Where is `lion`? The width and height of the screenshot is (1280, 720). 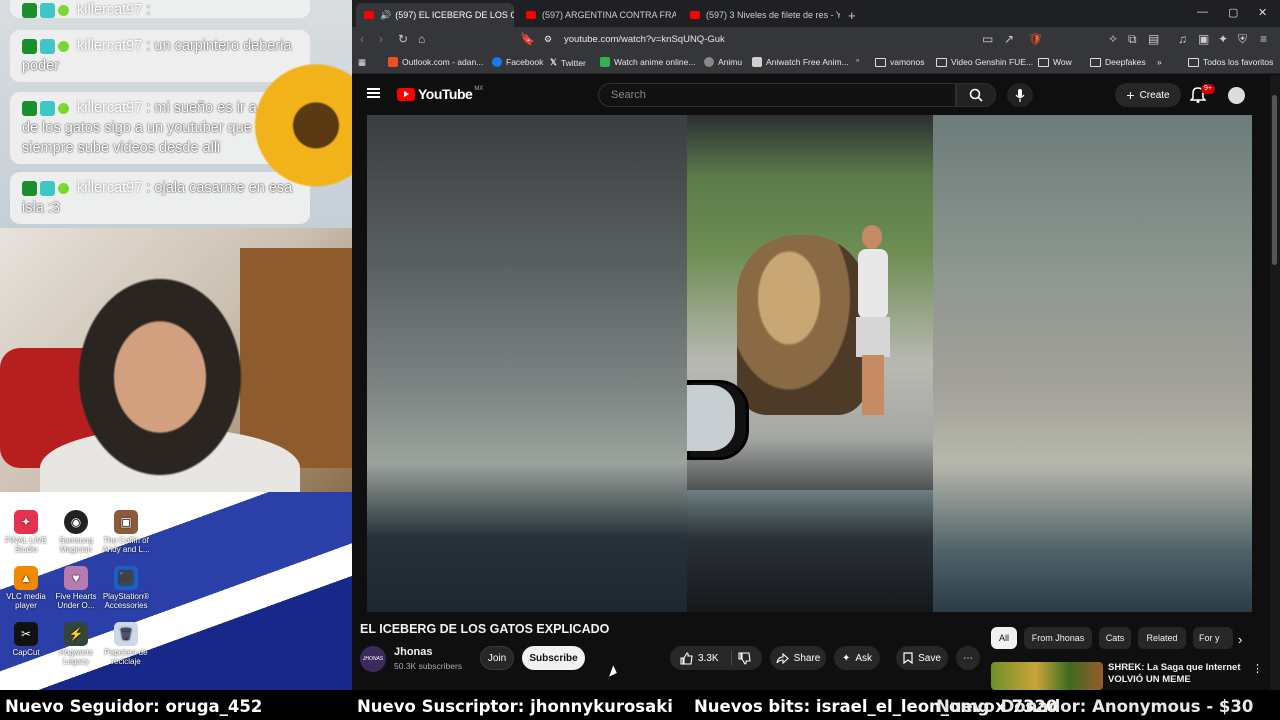 lion is located at coordinates (802, 325).